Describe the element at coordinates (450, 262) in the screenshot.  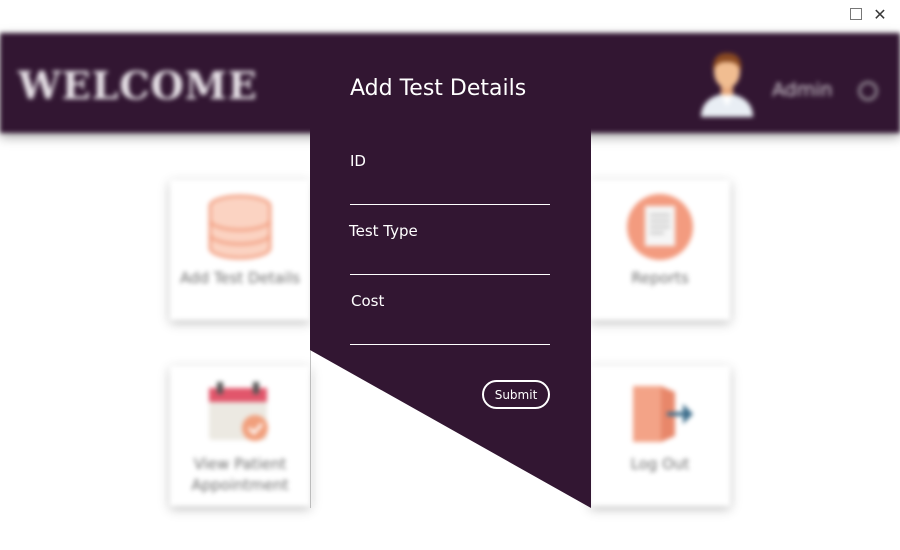
I see `test-type-input` at that location.